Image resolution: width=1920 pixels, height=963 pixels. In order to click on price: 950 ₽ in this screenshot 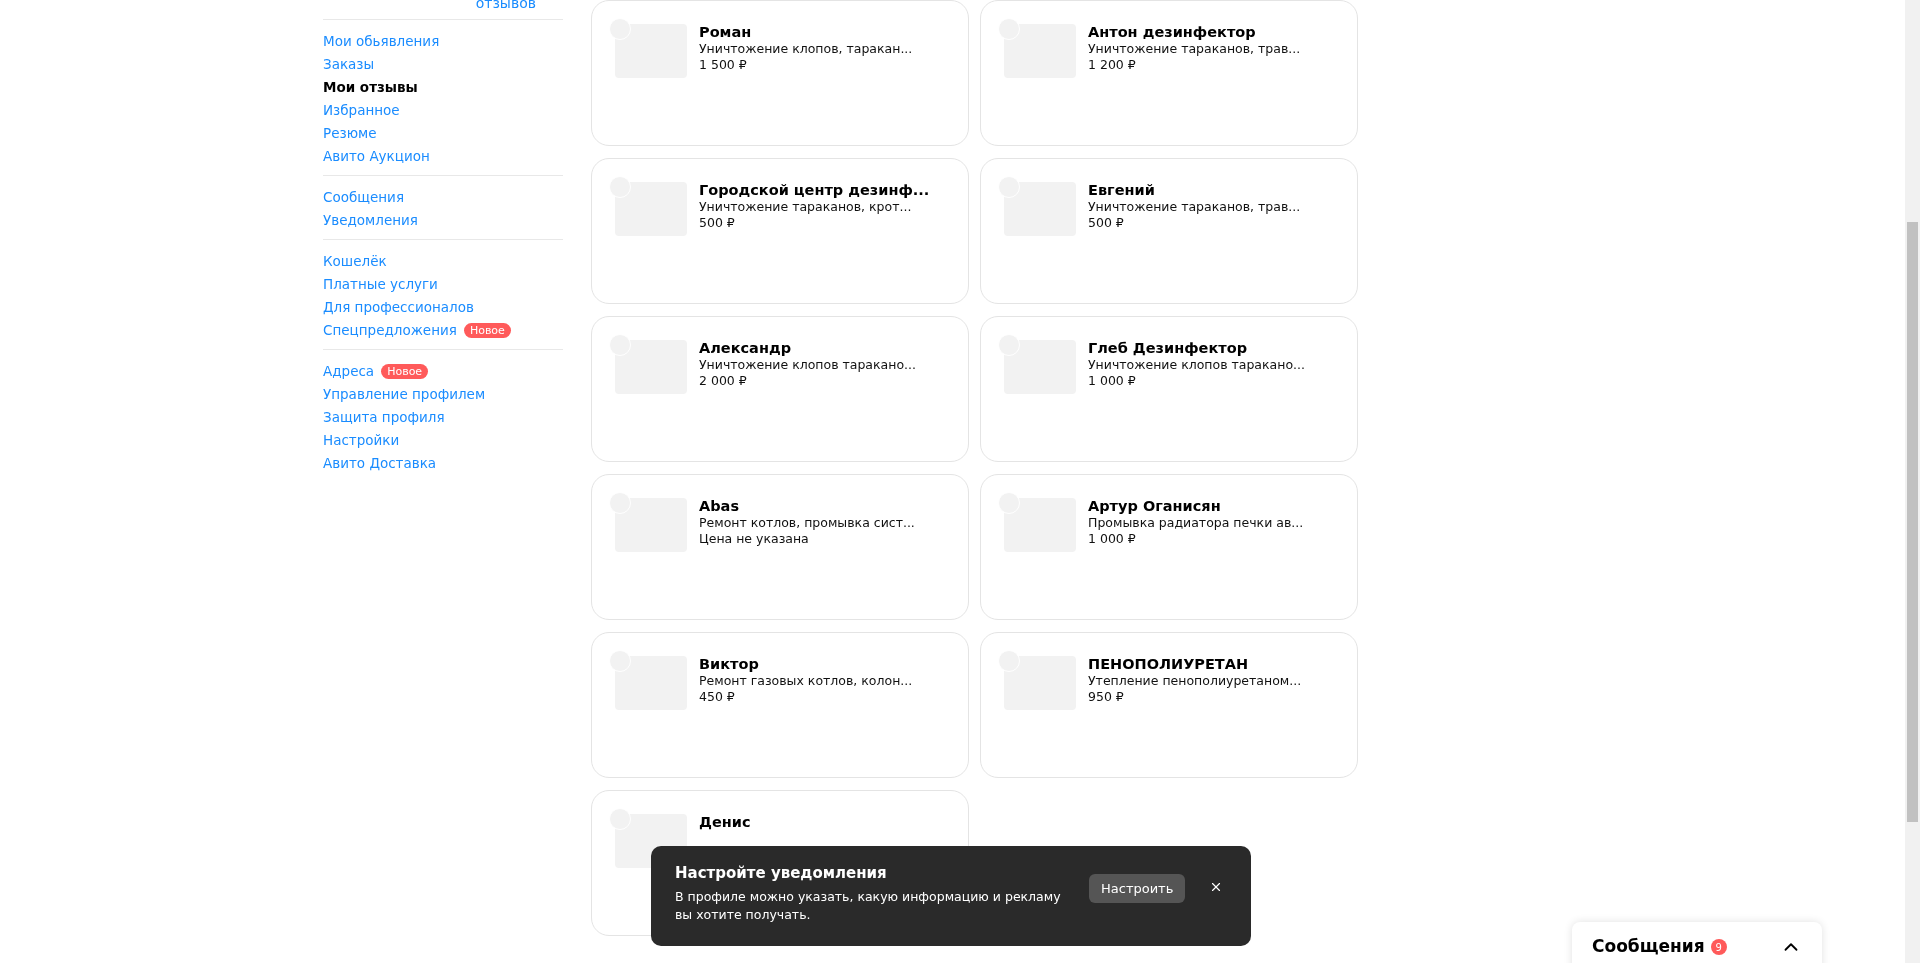, I will do `click(1106, 696)`.